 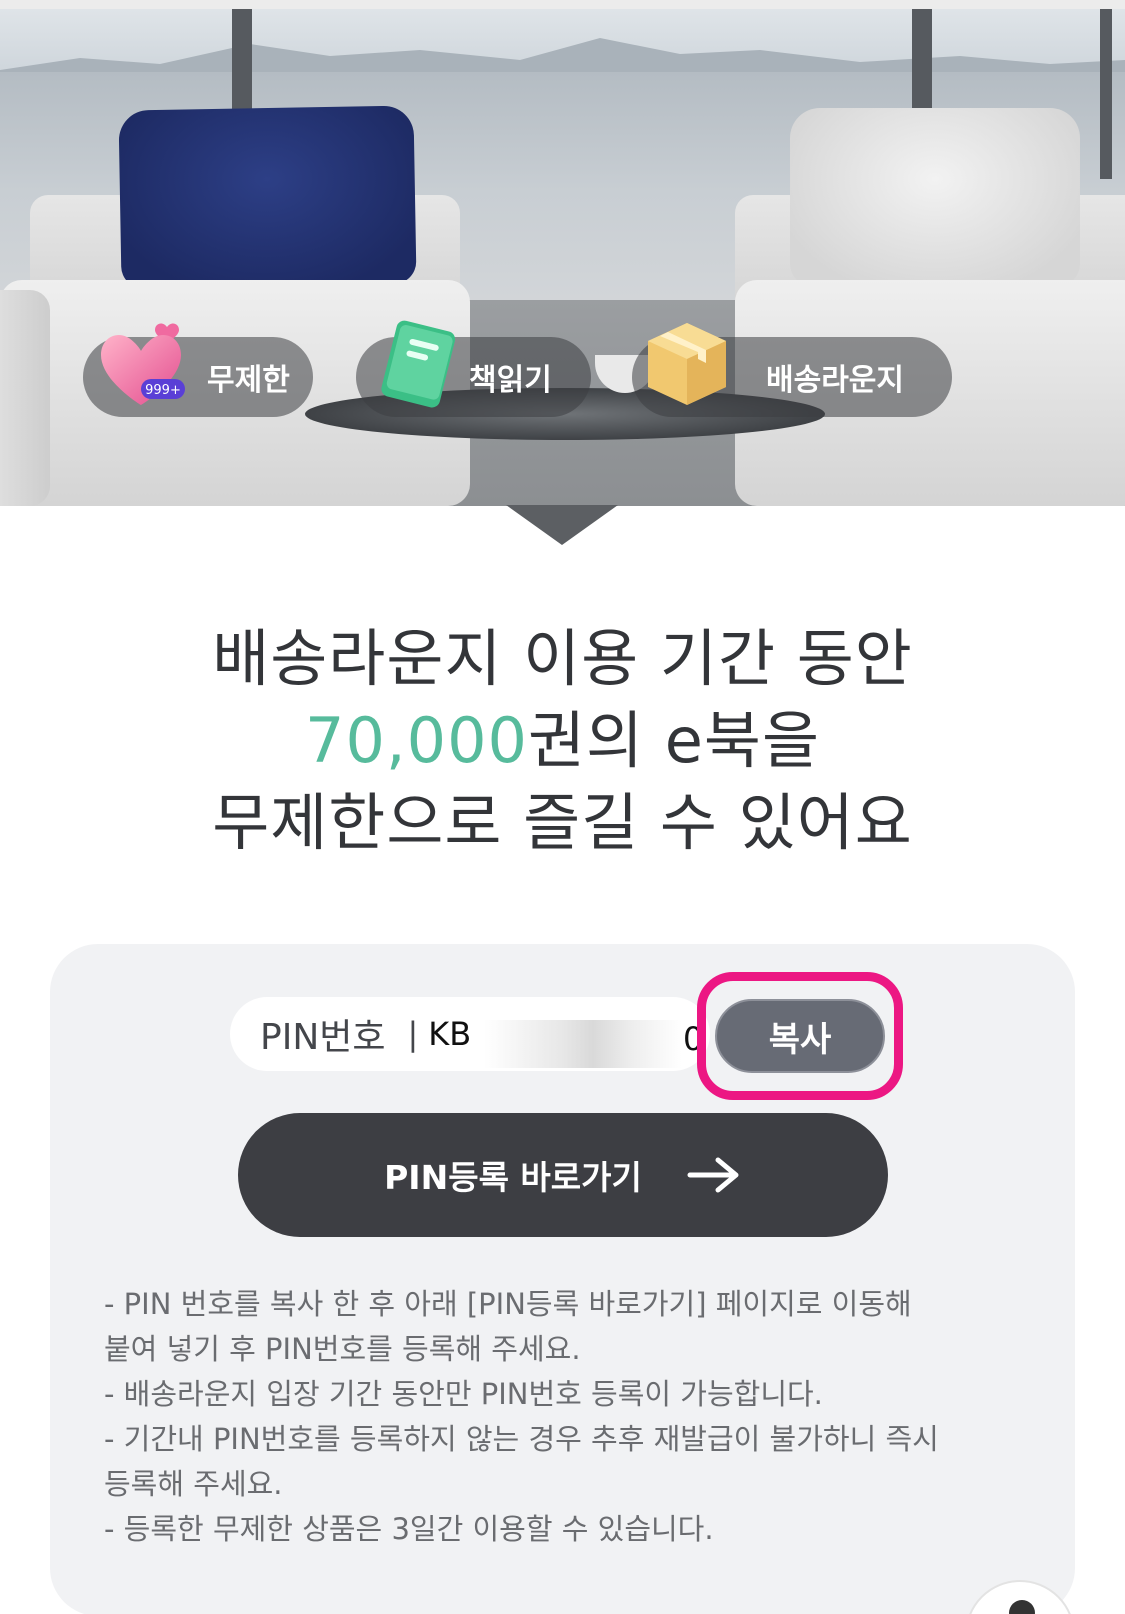 What do you see at coordinates (1022, 1607) in the screenshot?
I see `floating-button-icon` at bounding box center [1022, 1607].